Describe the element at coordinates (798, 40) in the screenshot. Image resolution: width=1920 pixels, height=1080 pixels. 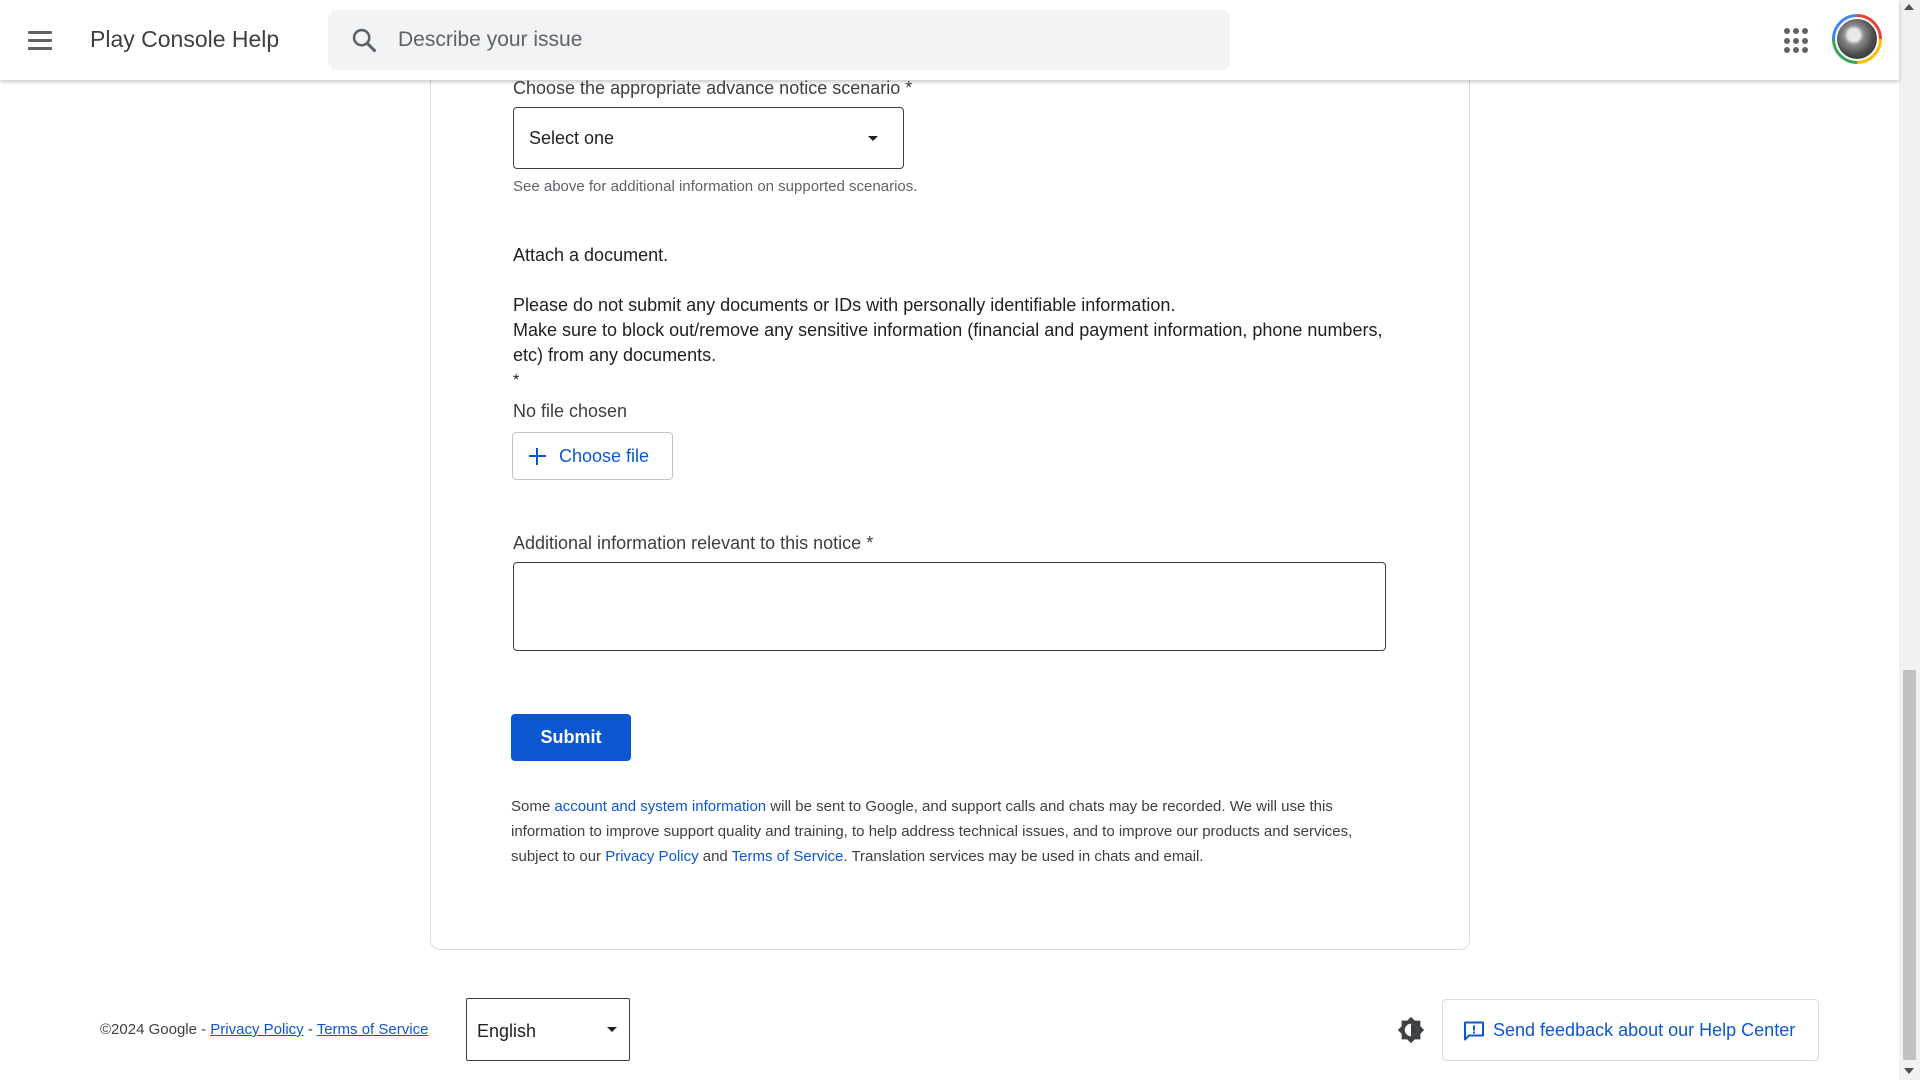
I see `search-input` at that location.